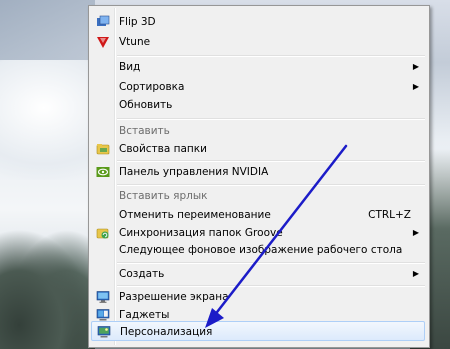  What do you see at coordinates (389, 215) in the screenshot?
I see `shortcut-label: CTRL+Z` at bounding box center [389, 215].